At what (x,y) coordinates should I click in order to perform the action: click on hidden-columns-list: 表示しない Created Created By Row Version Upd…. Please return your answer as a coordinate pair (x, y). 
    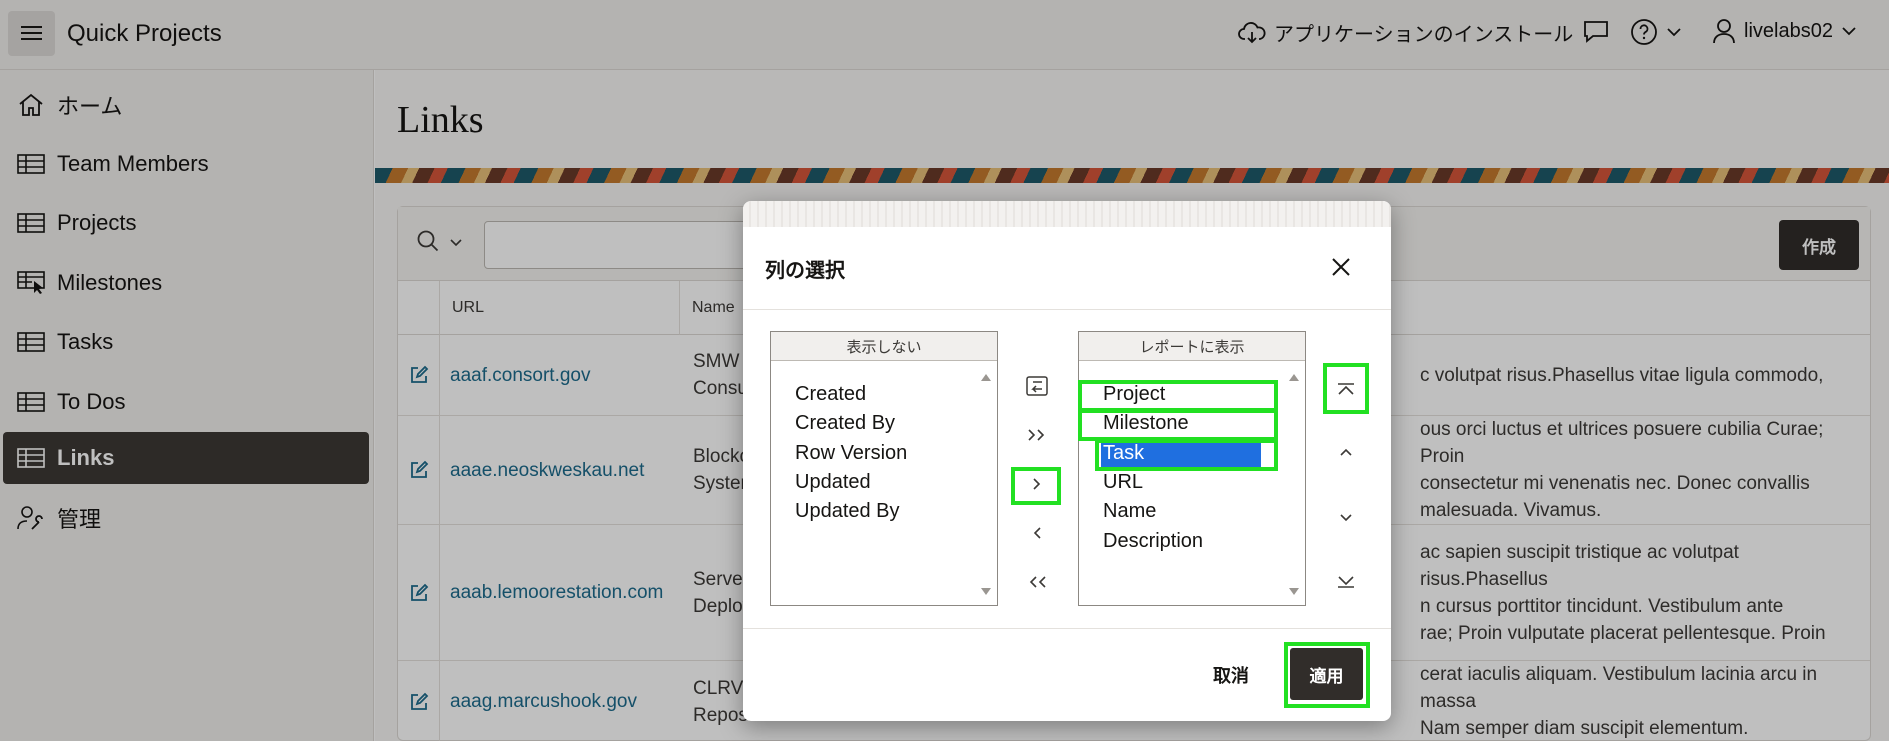
    Looking at the image, I should click on (884, 468).